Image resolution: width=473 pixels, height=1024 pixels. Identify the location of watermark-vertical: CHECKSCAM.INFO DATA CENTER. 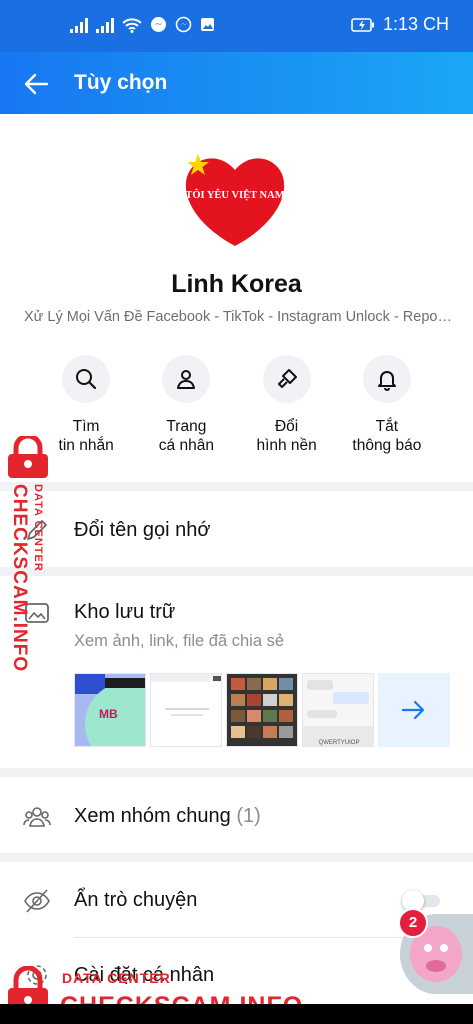
(30, 553).